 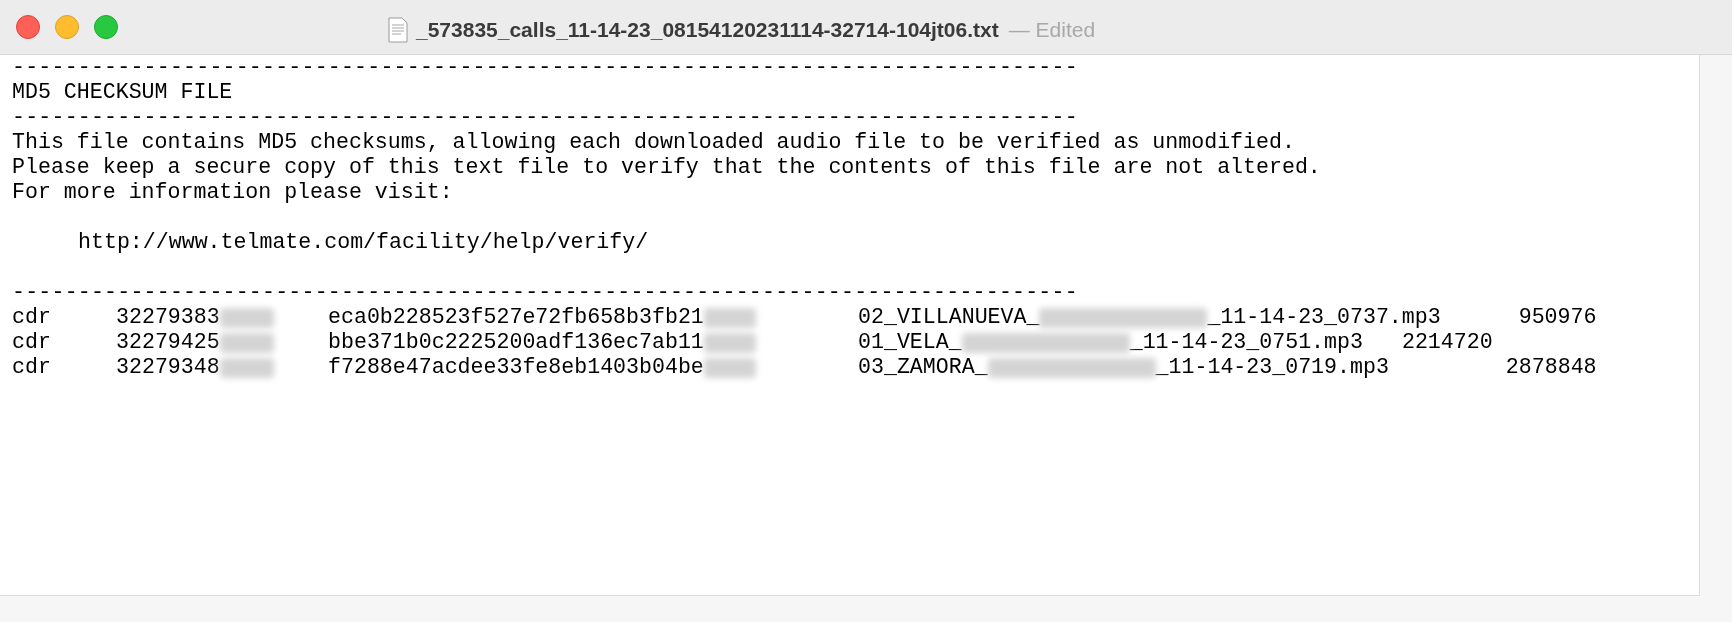 What do you see at coordinates (363, 242) in the screenshot?
I see `url-text: http://www.telmate.com/facility/help/verify/` at bounding box center [363, 242].